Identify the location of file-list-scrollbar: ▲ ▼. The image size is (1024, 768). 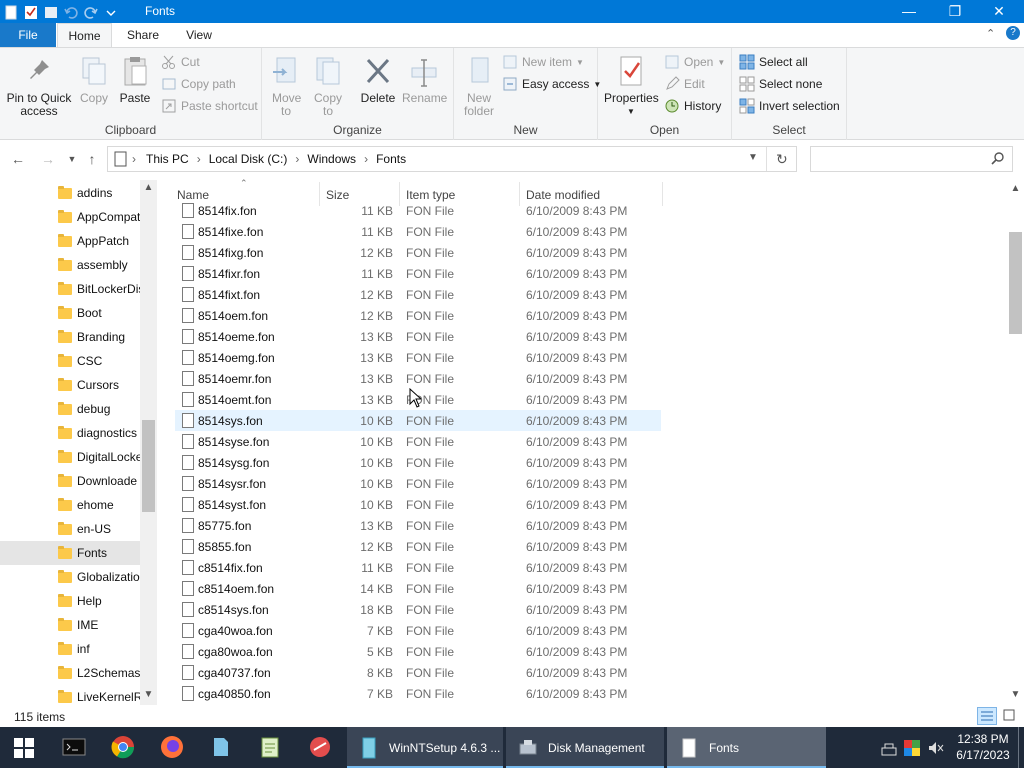
(1015, 442).